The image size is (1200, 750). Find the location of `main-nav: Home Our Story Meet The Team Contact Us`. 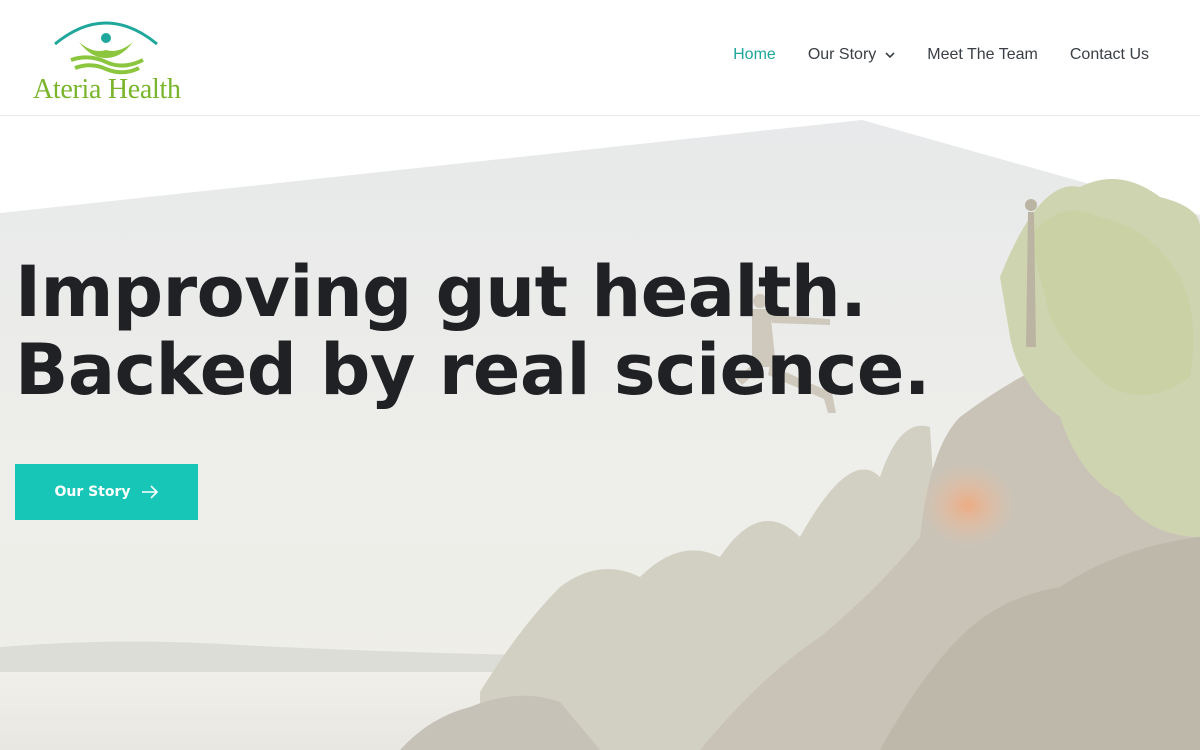

main-nav: Home Our Story Meet The Team Contact Us is located at coordinates (925, 55).